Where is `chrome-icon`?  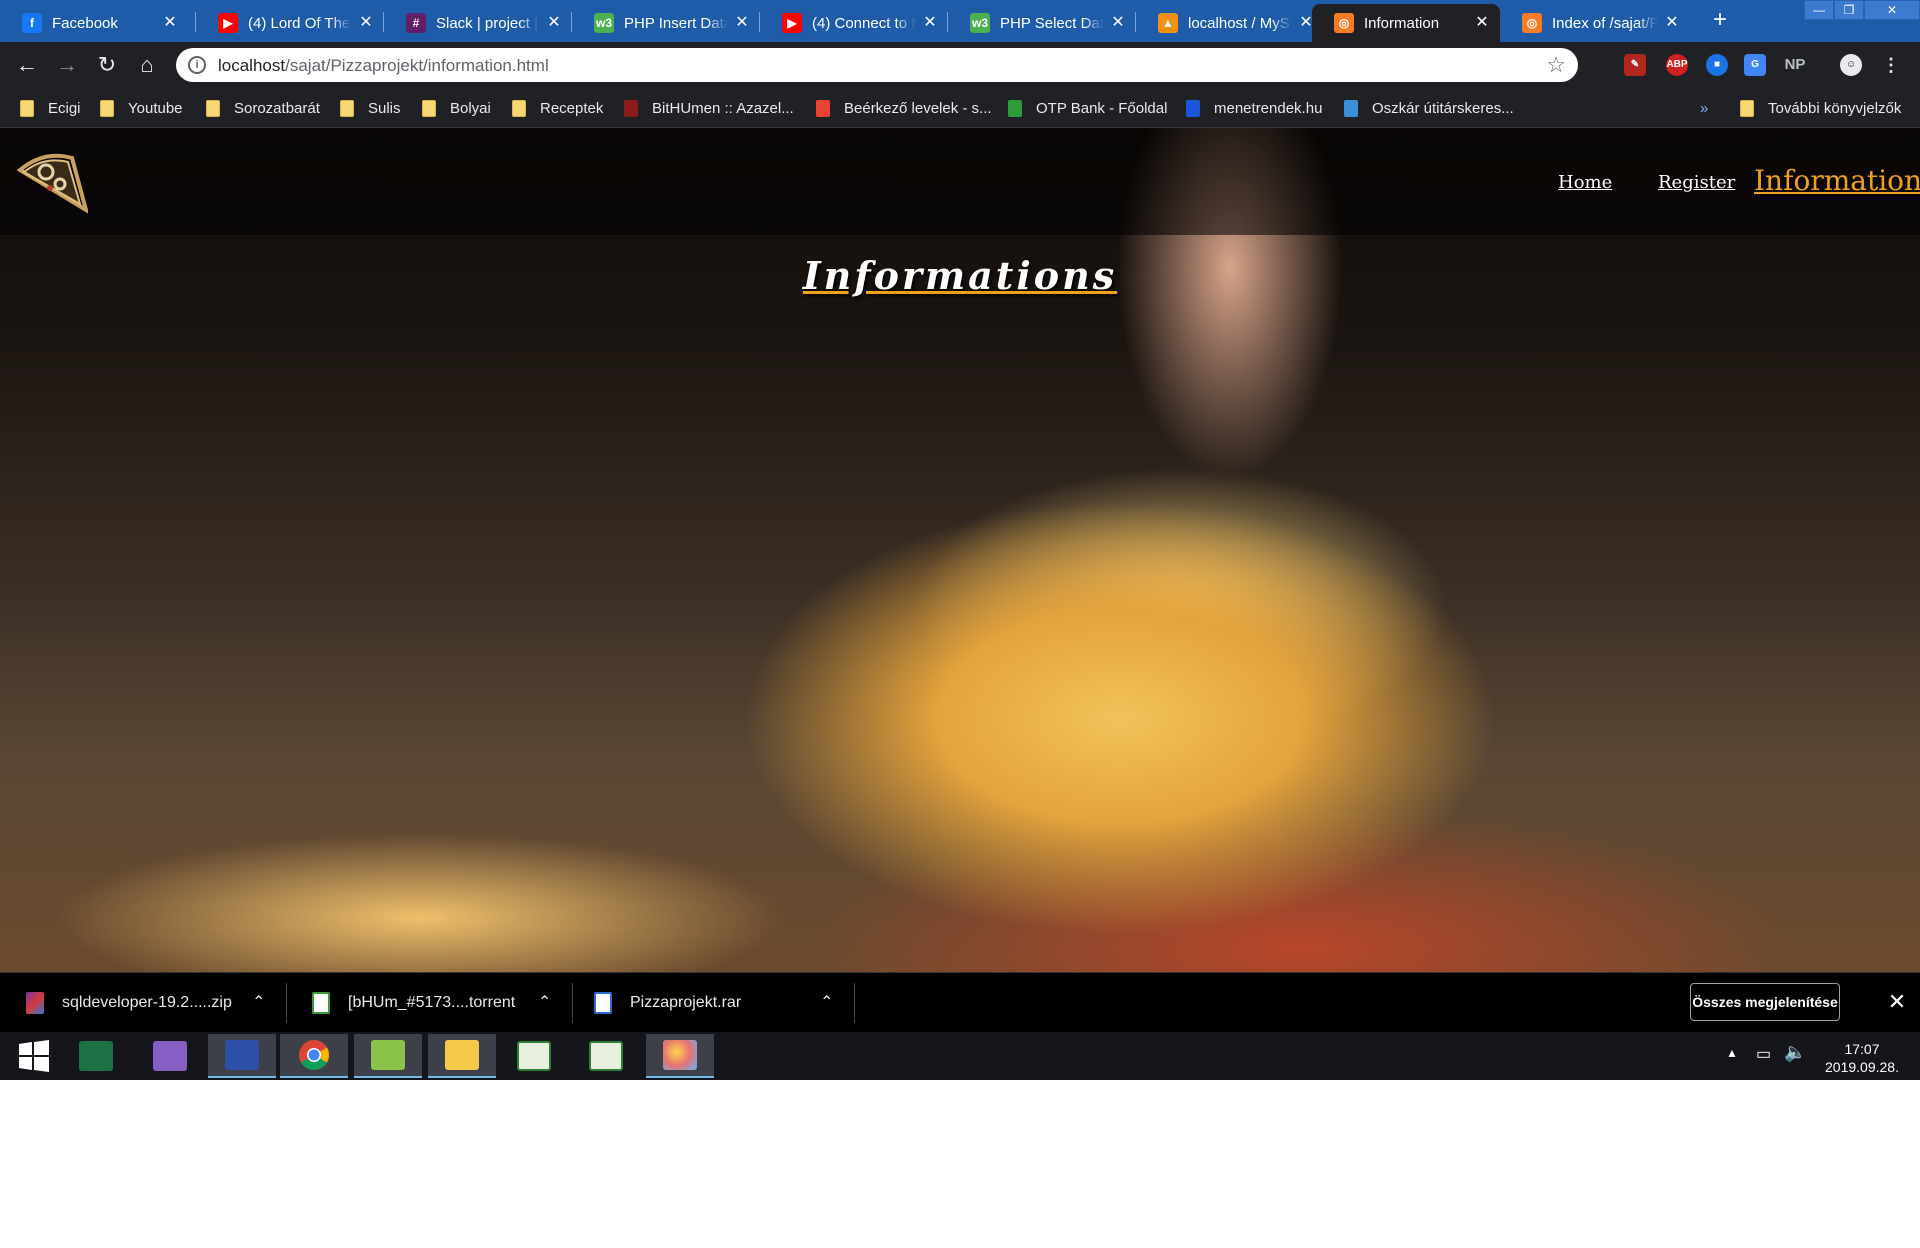
chrome-icon is located at coordinates (314, 1055).